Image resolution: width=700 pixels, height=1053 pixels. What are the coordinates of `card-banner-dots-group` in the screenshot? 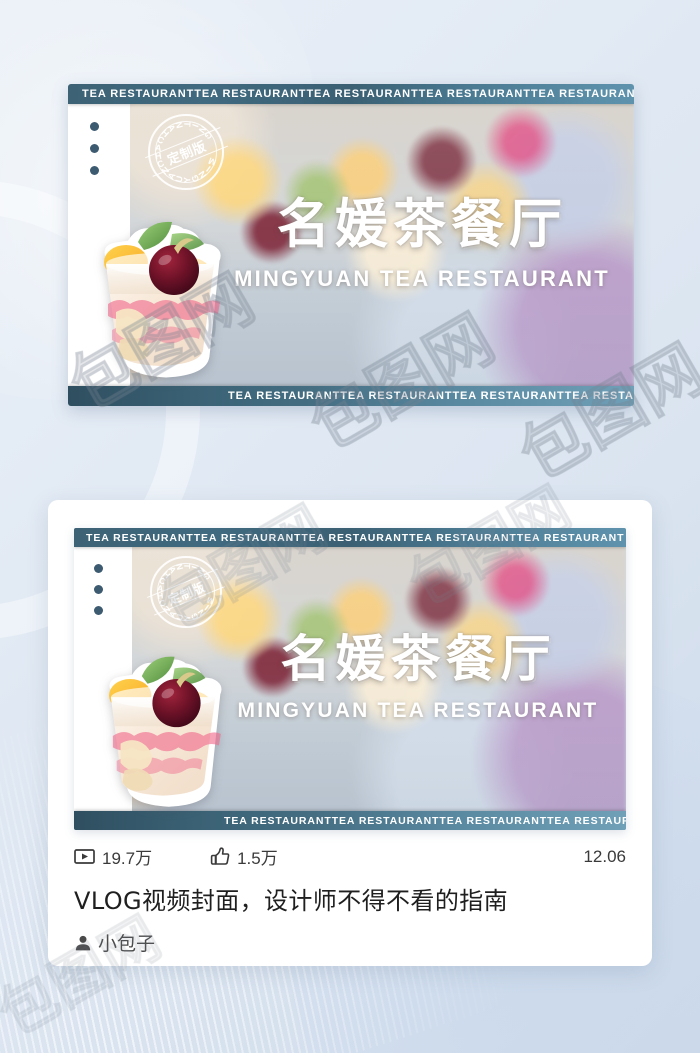 It's located at (98, 589).